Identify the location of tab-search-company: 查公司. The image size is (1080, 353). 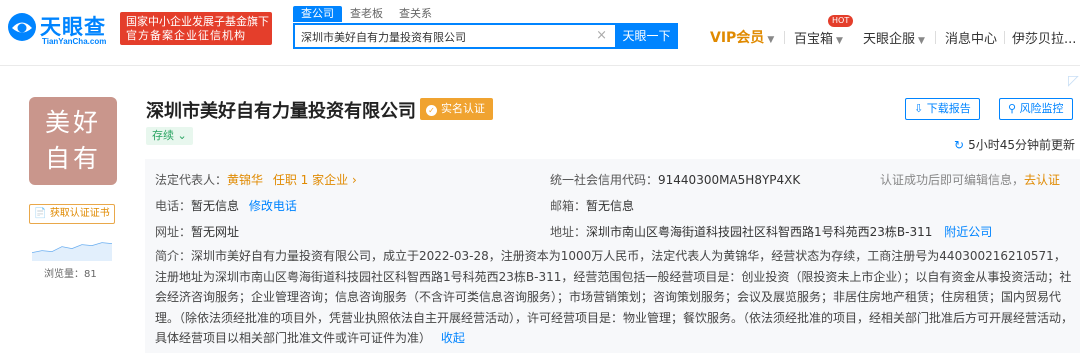
(317, 14).